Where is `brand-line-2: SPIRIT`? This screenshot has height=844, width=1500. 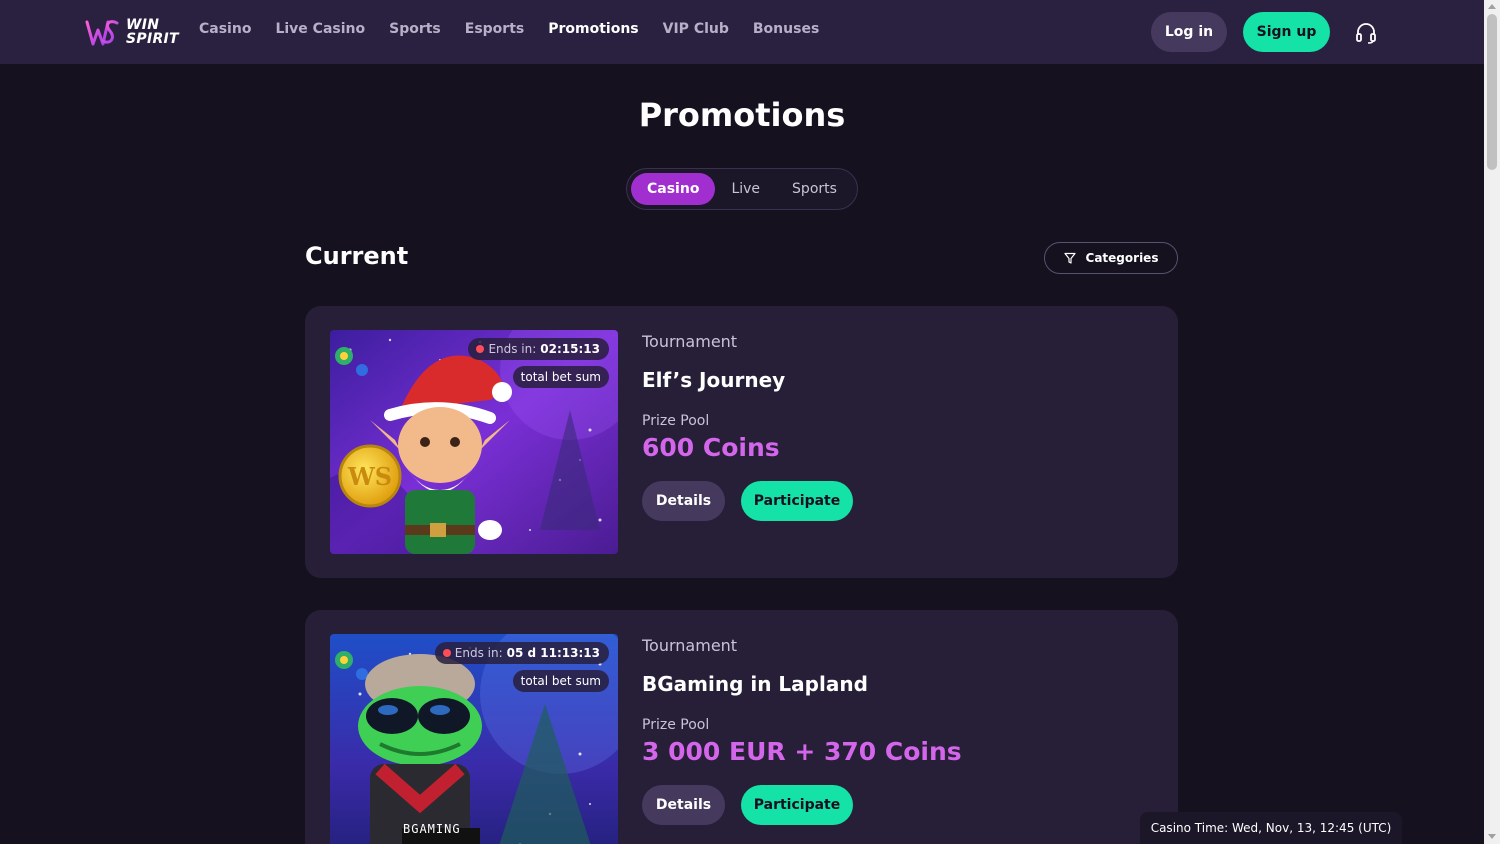 brand-line-2: SPIRIT is located at coordinates (152, 39).